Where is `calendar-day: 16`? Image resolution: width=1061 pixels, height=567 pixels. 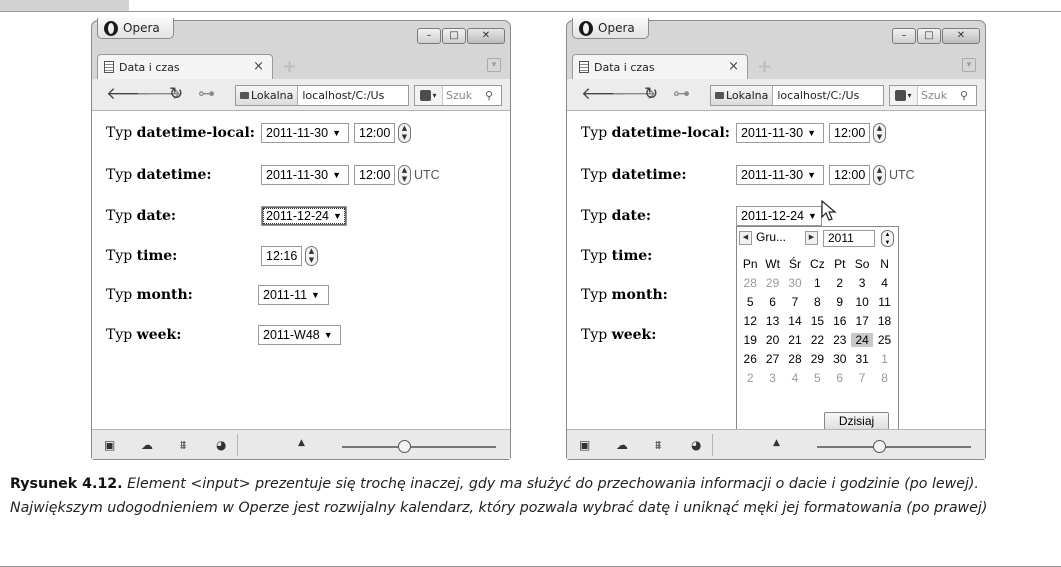 calendar-day: 16 is located at coordinates (840, 321).